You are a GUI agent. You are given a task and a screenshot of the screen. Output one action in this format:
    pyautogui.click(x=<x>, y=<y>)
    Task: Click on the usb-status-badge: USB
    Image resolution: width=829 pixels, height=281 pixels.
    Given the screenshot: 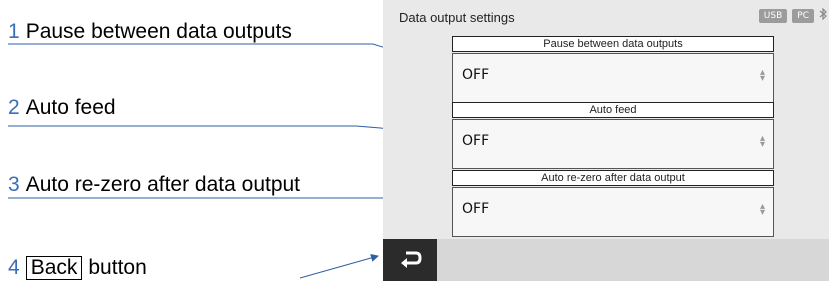 What is the action you would take?
    pyautogui.click(x=773, y=15)
    